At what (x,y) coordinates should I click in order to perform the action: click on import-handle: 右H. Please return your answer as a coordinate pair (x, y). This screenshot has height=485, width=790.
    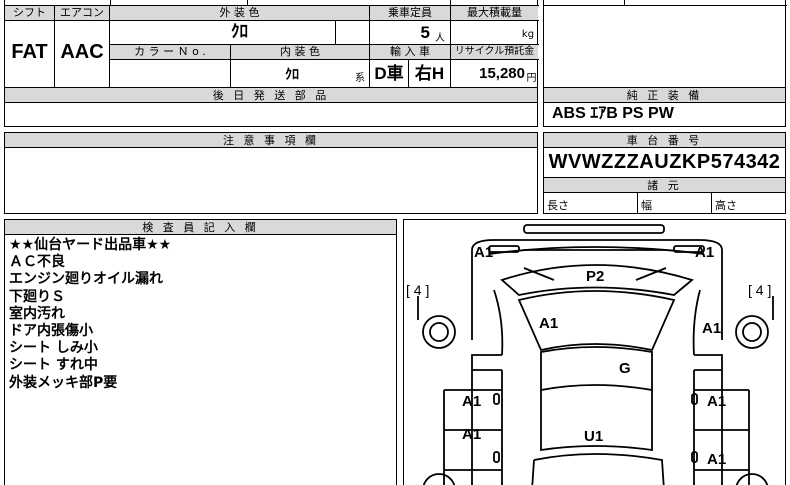
    Looking at the image, I should click on (429, 73).